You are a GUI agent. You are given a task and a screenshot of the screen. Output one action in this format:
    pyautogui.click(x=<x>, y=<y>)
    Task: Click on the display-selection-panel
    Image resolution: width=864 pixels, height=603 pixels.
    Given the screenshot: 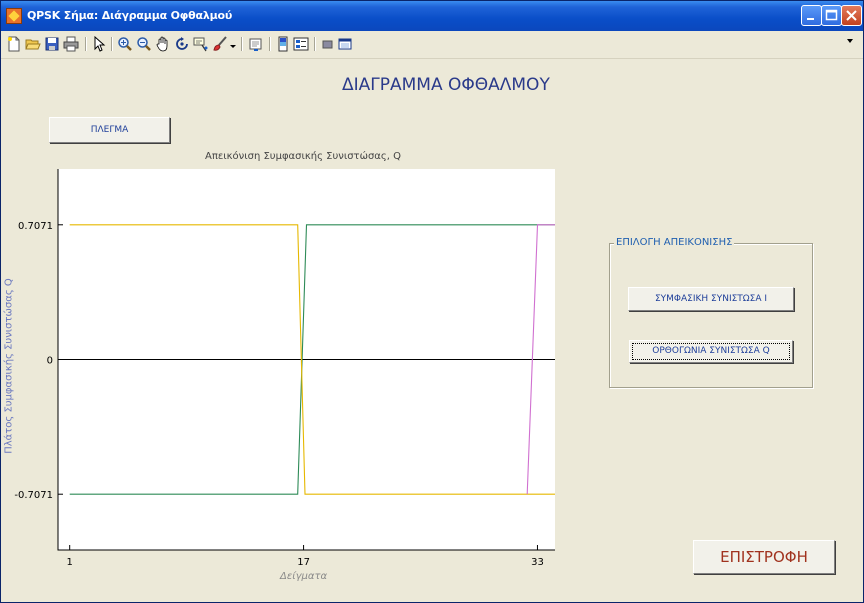 What is the action you would take?
    pyautogui.click(x=711, y=315)
    